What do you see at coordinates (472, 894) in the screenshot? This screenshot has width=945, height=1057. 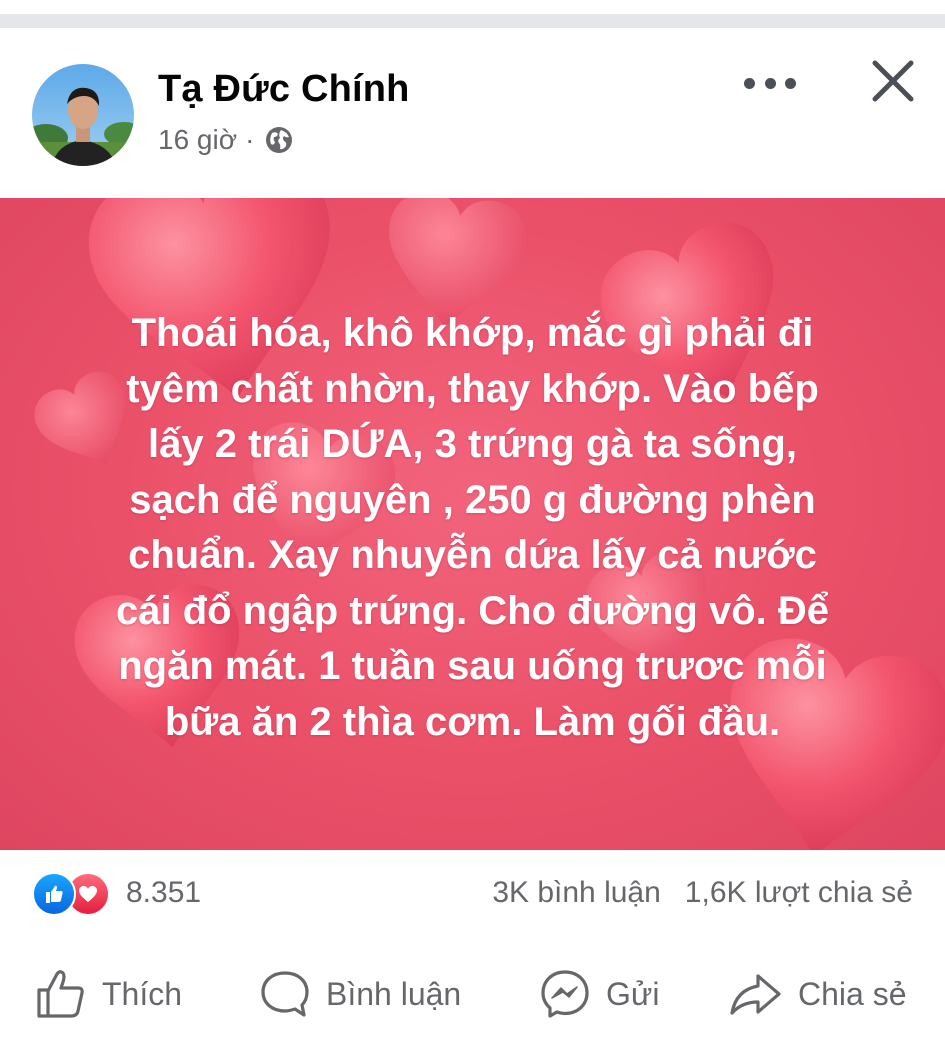 I see `reactions-bar: 8.351 3K bình luận 1,6K lượt chia sẻ` at bounding box center [472, 894].